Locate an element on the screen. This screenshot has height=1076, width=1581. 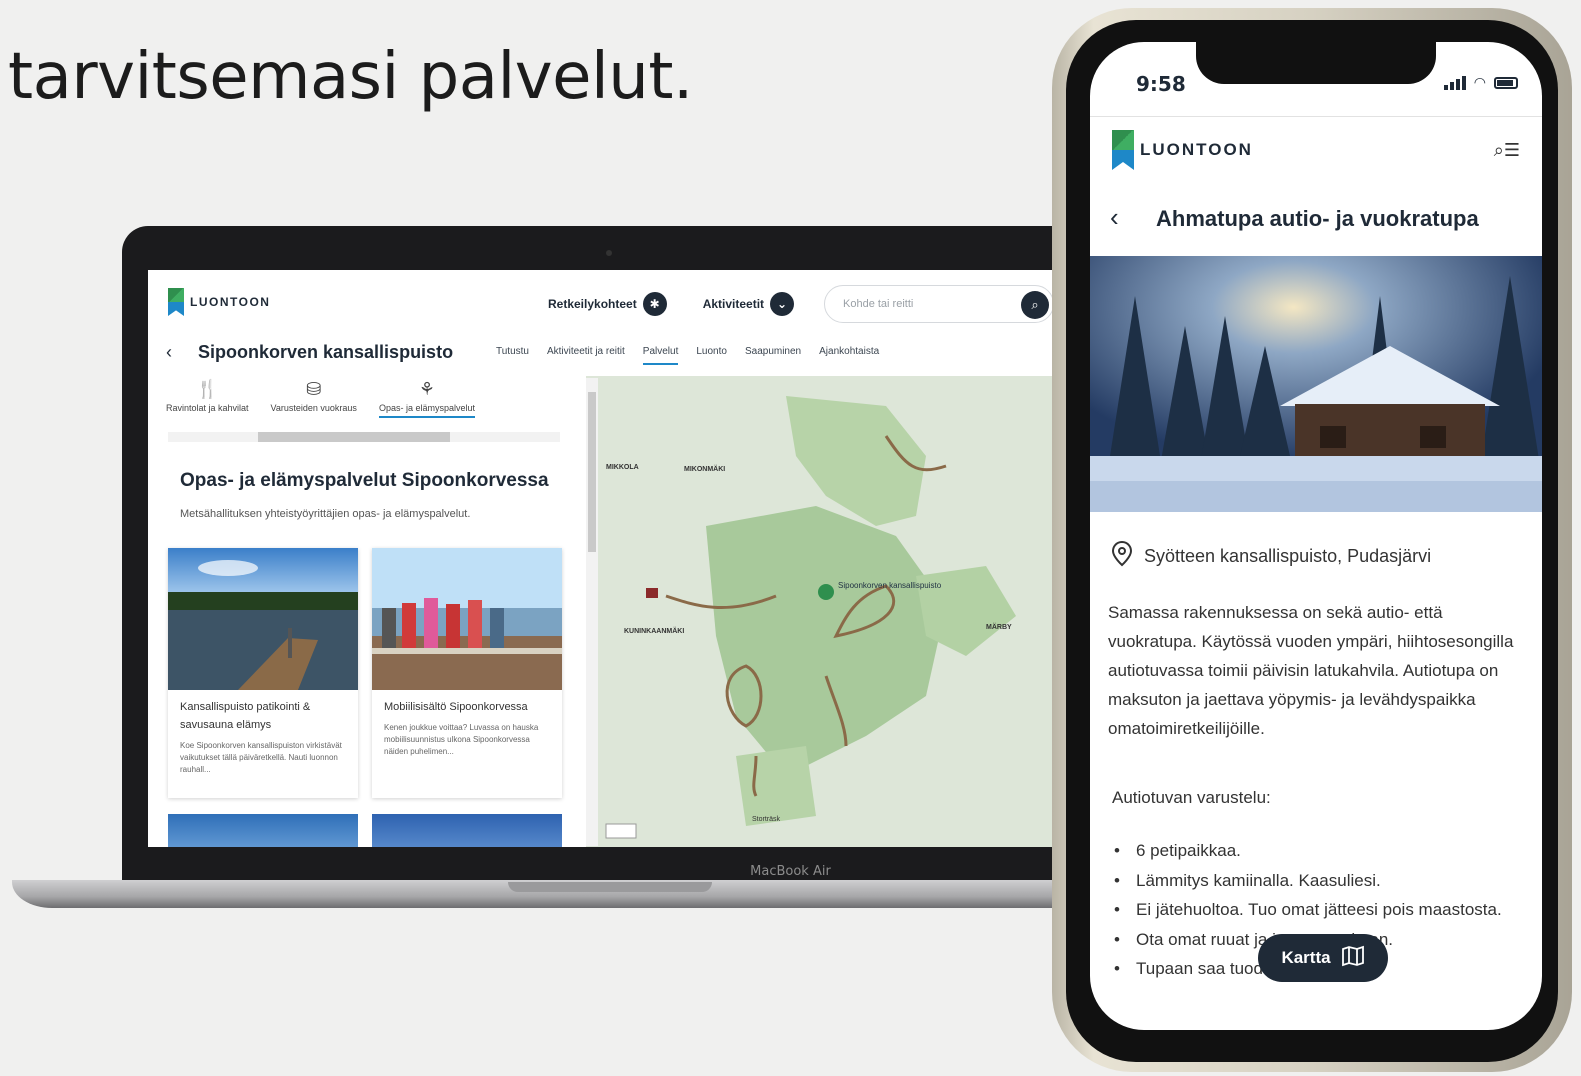
search-placeholder: Kohde tai reitti is located at coordinates (878, 304).